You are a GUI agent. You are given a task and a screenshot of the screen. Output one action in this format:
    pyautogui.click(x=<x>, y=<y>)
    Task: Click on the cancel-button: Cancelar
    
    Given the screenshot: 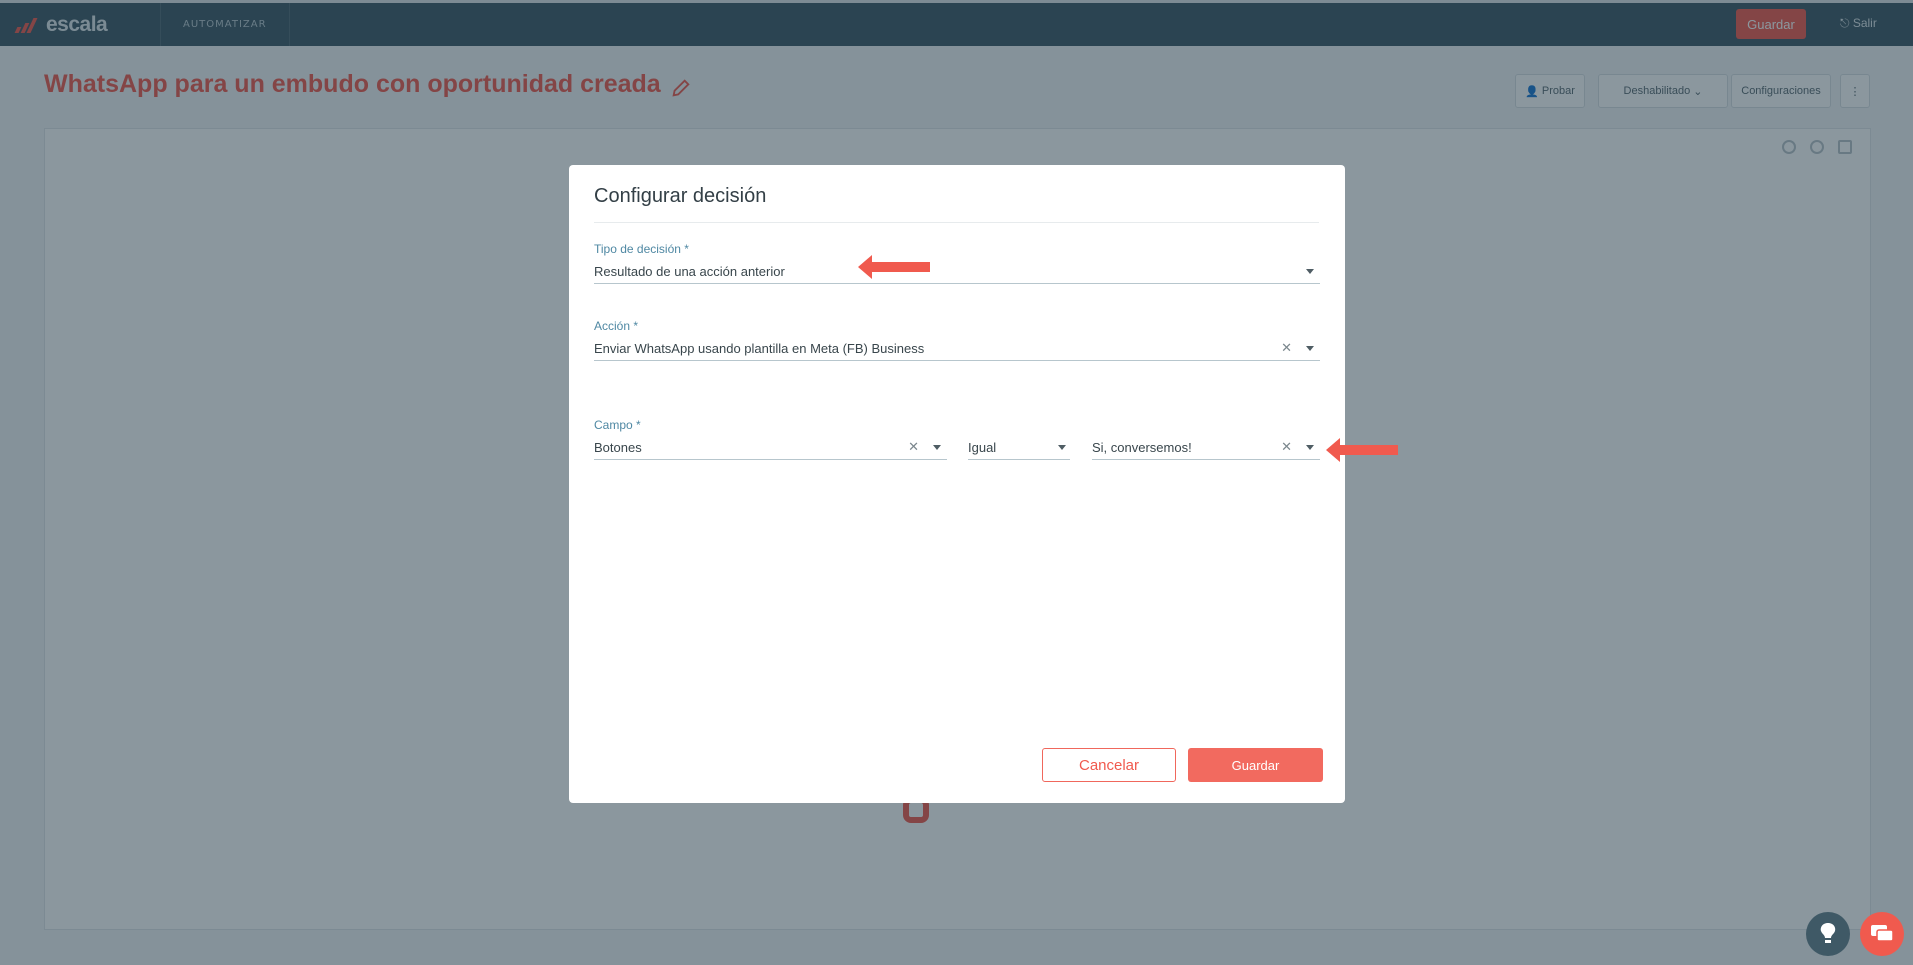 What is the action you would take?
    pyautogui.click(x=1109, y=765)
    